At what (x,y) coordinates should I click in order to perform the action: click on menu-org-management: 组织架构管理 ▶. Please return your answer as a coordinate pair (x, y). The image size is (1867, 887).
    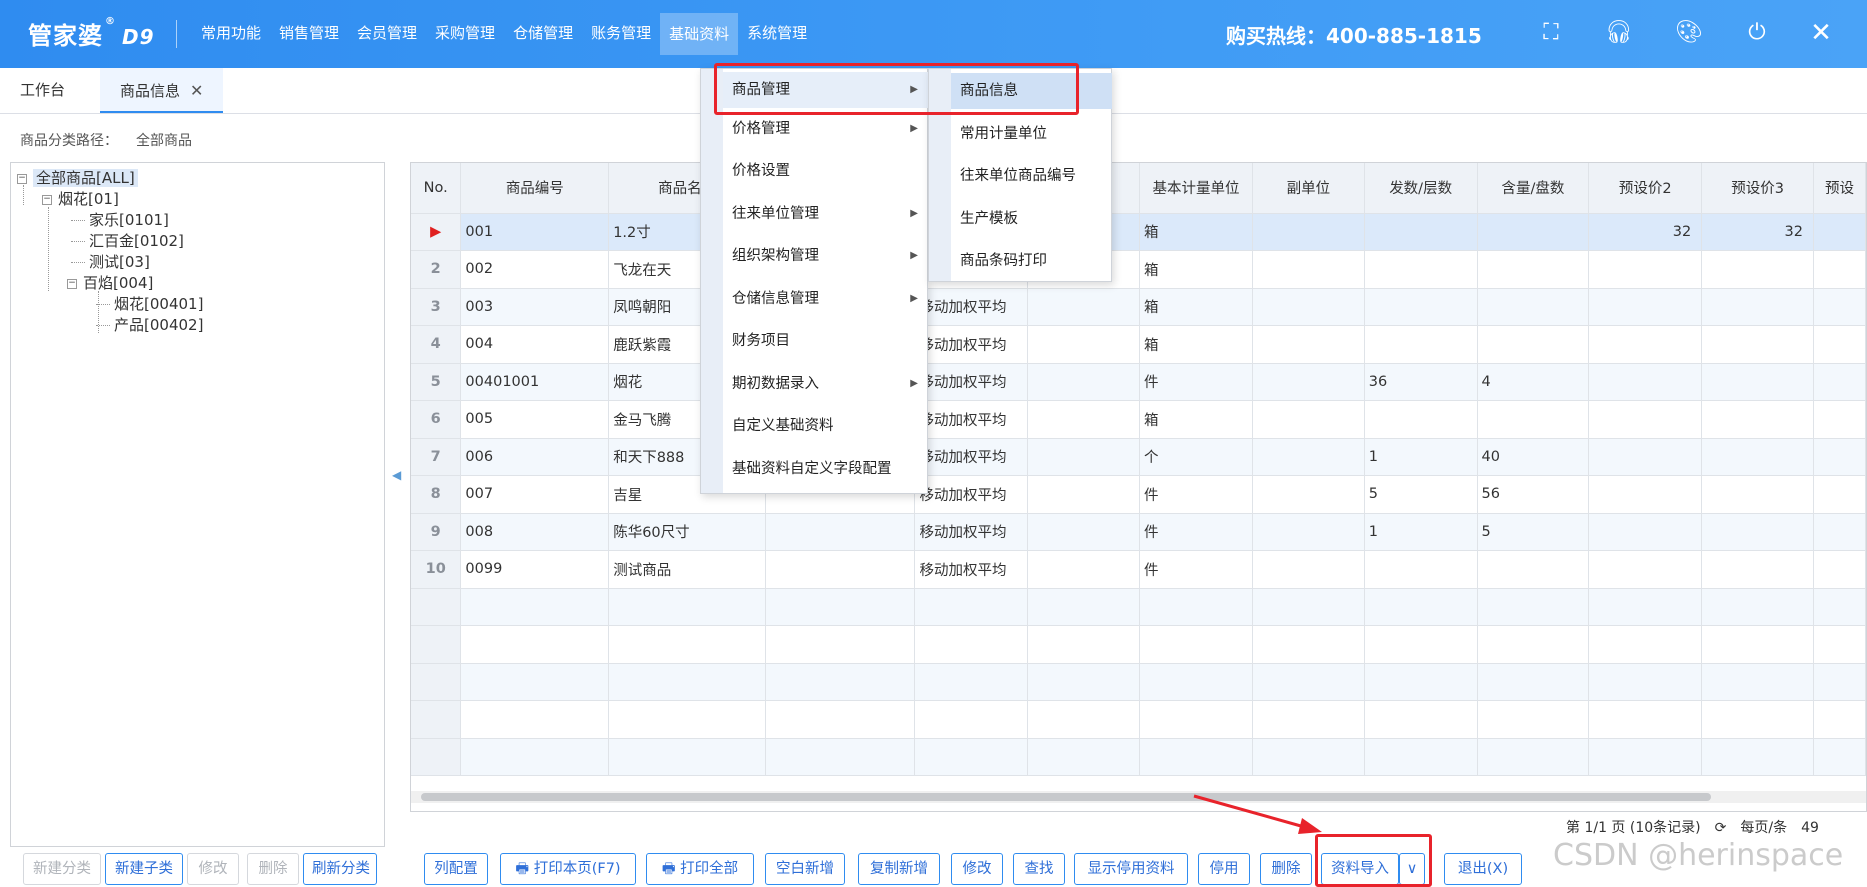
    Looking at the image, I should click on (825, 256).